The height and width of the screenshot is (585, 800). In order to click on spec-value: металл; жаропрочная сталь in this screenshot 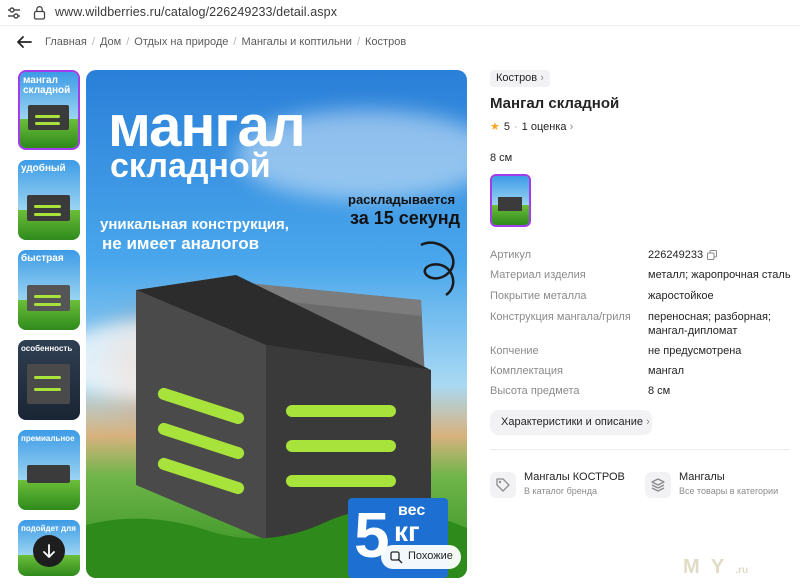, I will do `click(719, 275)`.